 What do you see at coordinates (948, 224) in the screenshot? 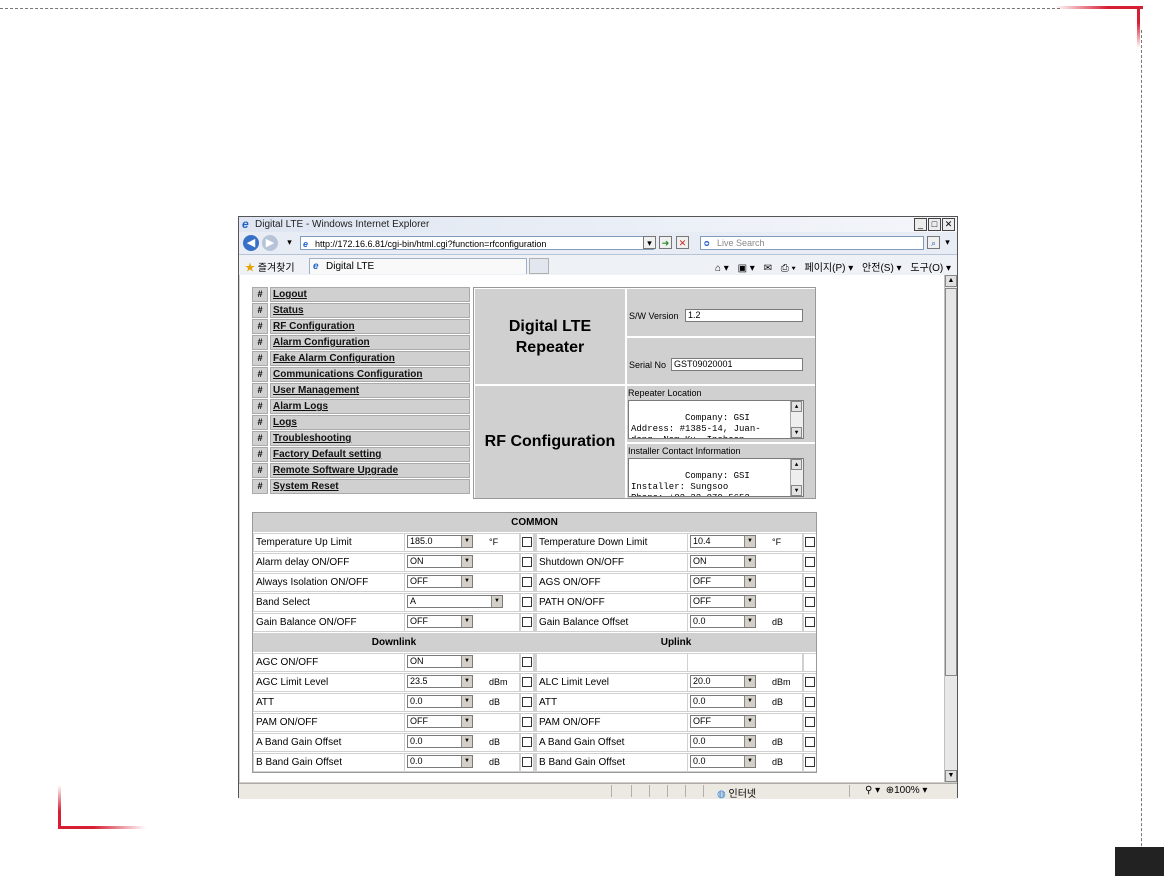
I see `close-button: ✕` at bounding box center [948, 224].